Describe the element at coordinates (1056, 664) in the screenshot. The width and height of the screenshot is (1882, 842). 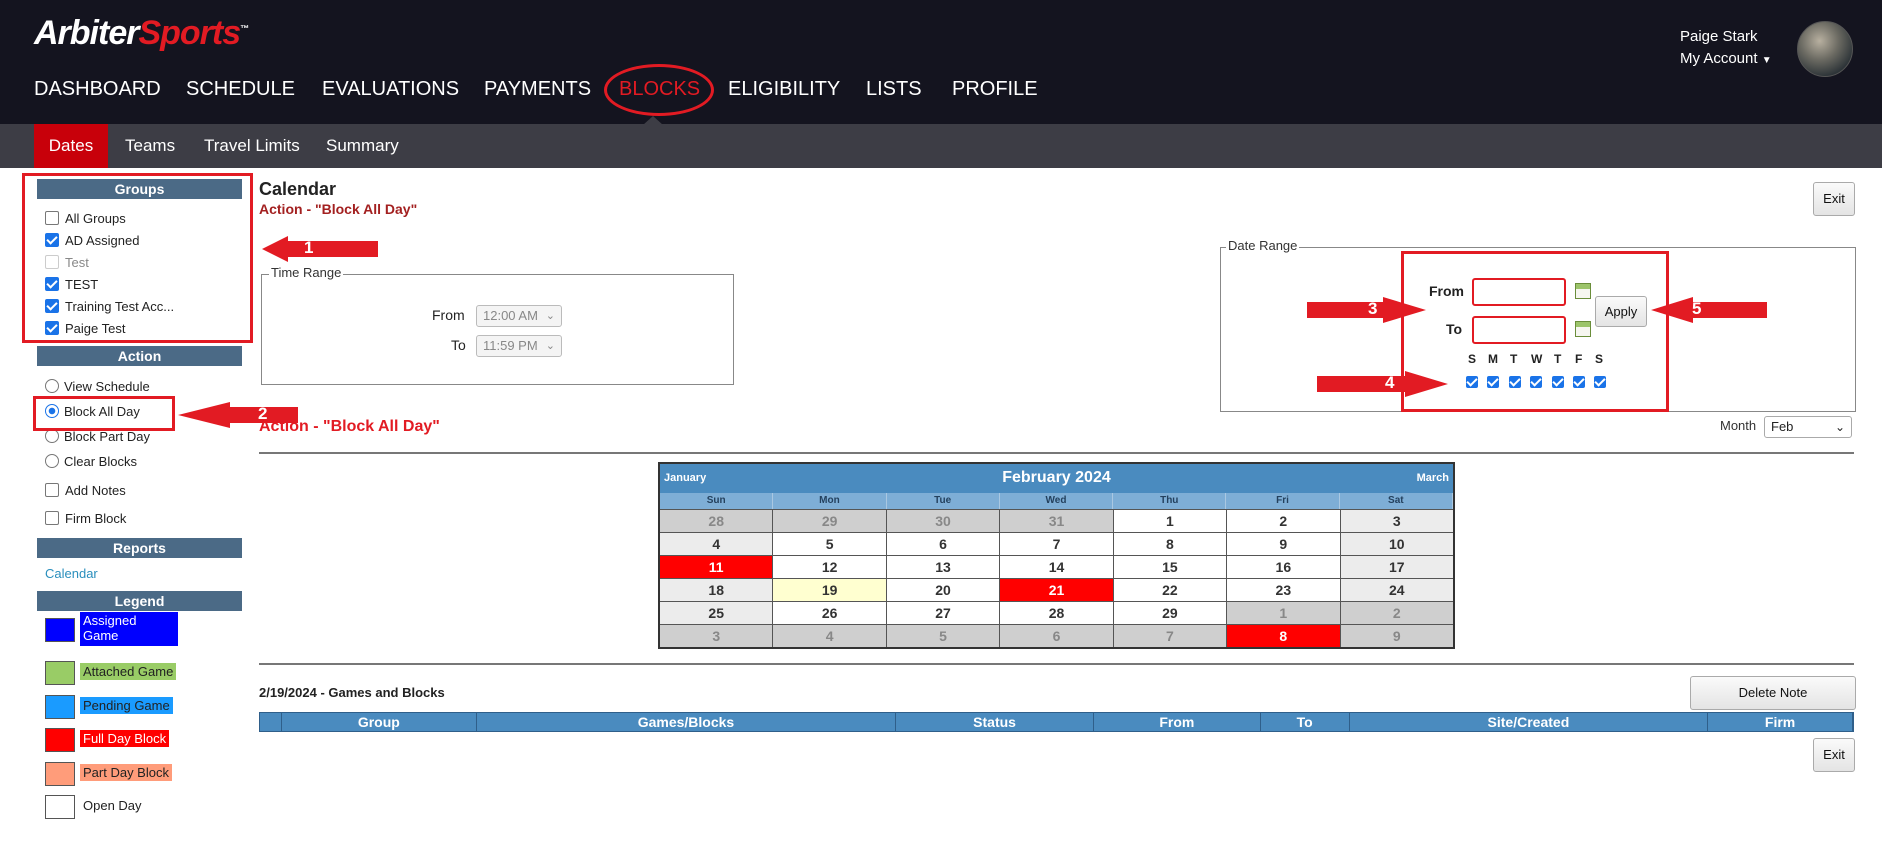
I see `divider` at that location.